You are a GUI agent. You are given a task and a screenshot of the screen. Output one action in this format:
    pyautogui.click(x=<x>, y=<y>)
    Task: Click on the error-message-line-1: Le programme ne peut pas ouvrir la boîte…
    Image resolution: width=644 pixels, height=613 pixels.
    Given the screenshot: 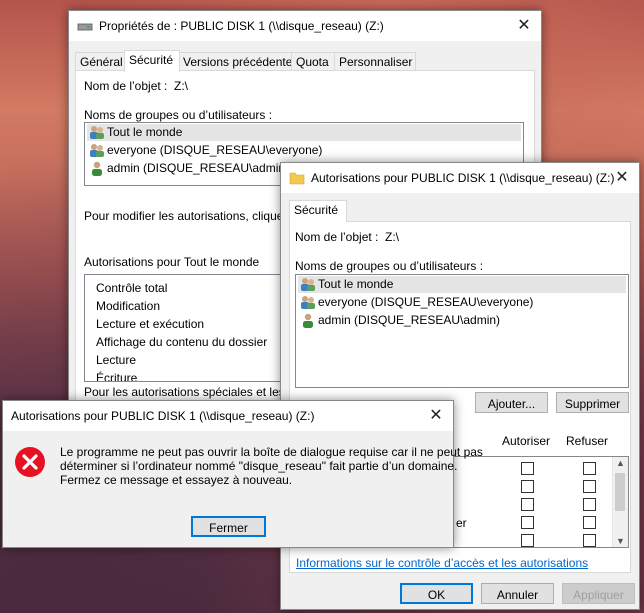 What is the action you would take?
    pyautogui.click(x=271, y=452)
    